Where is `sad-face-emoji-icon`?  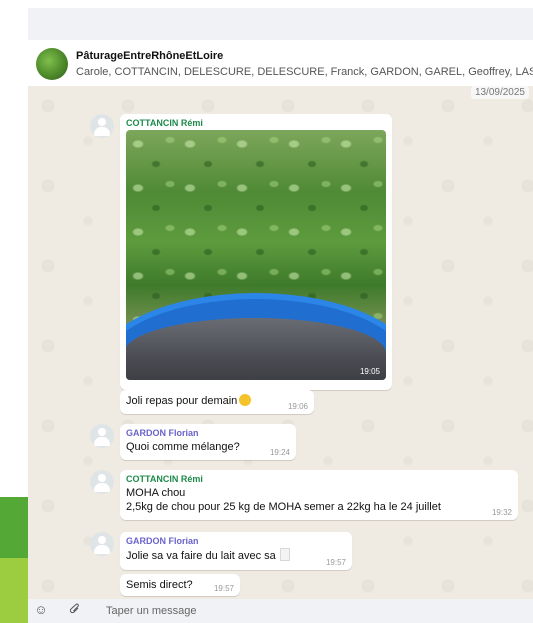
sad-face-emoji-icon is located at coordinates (245, 400).